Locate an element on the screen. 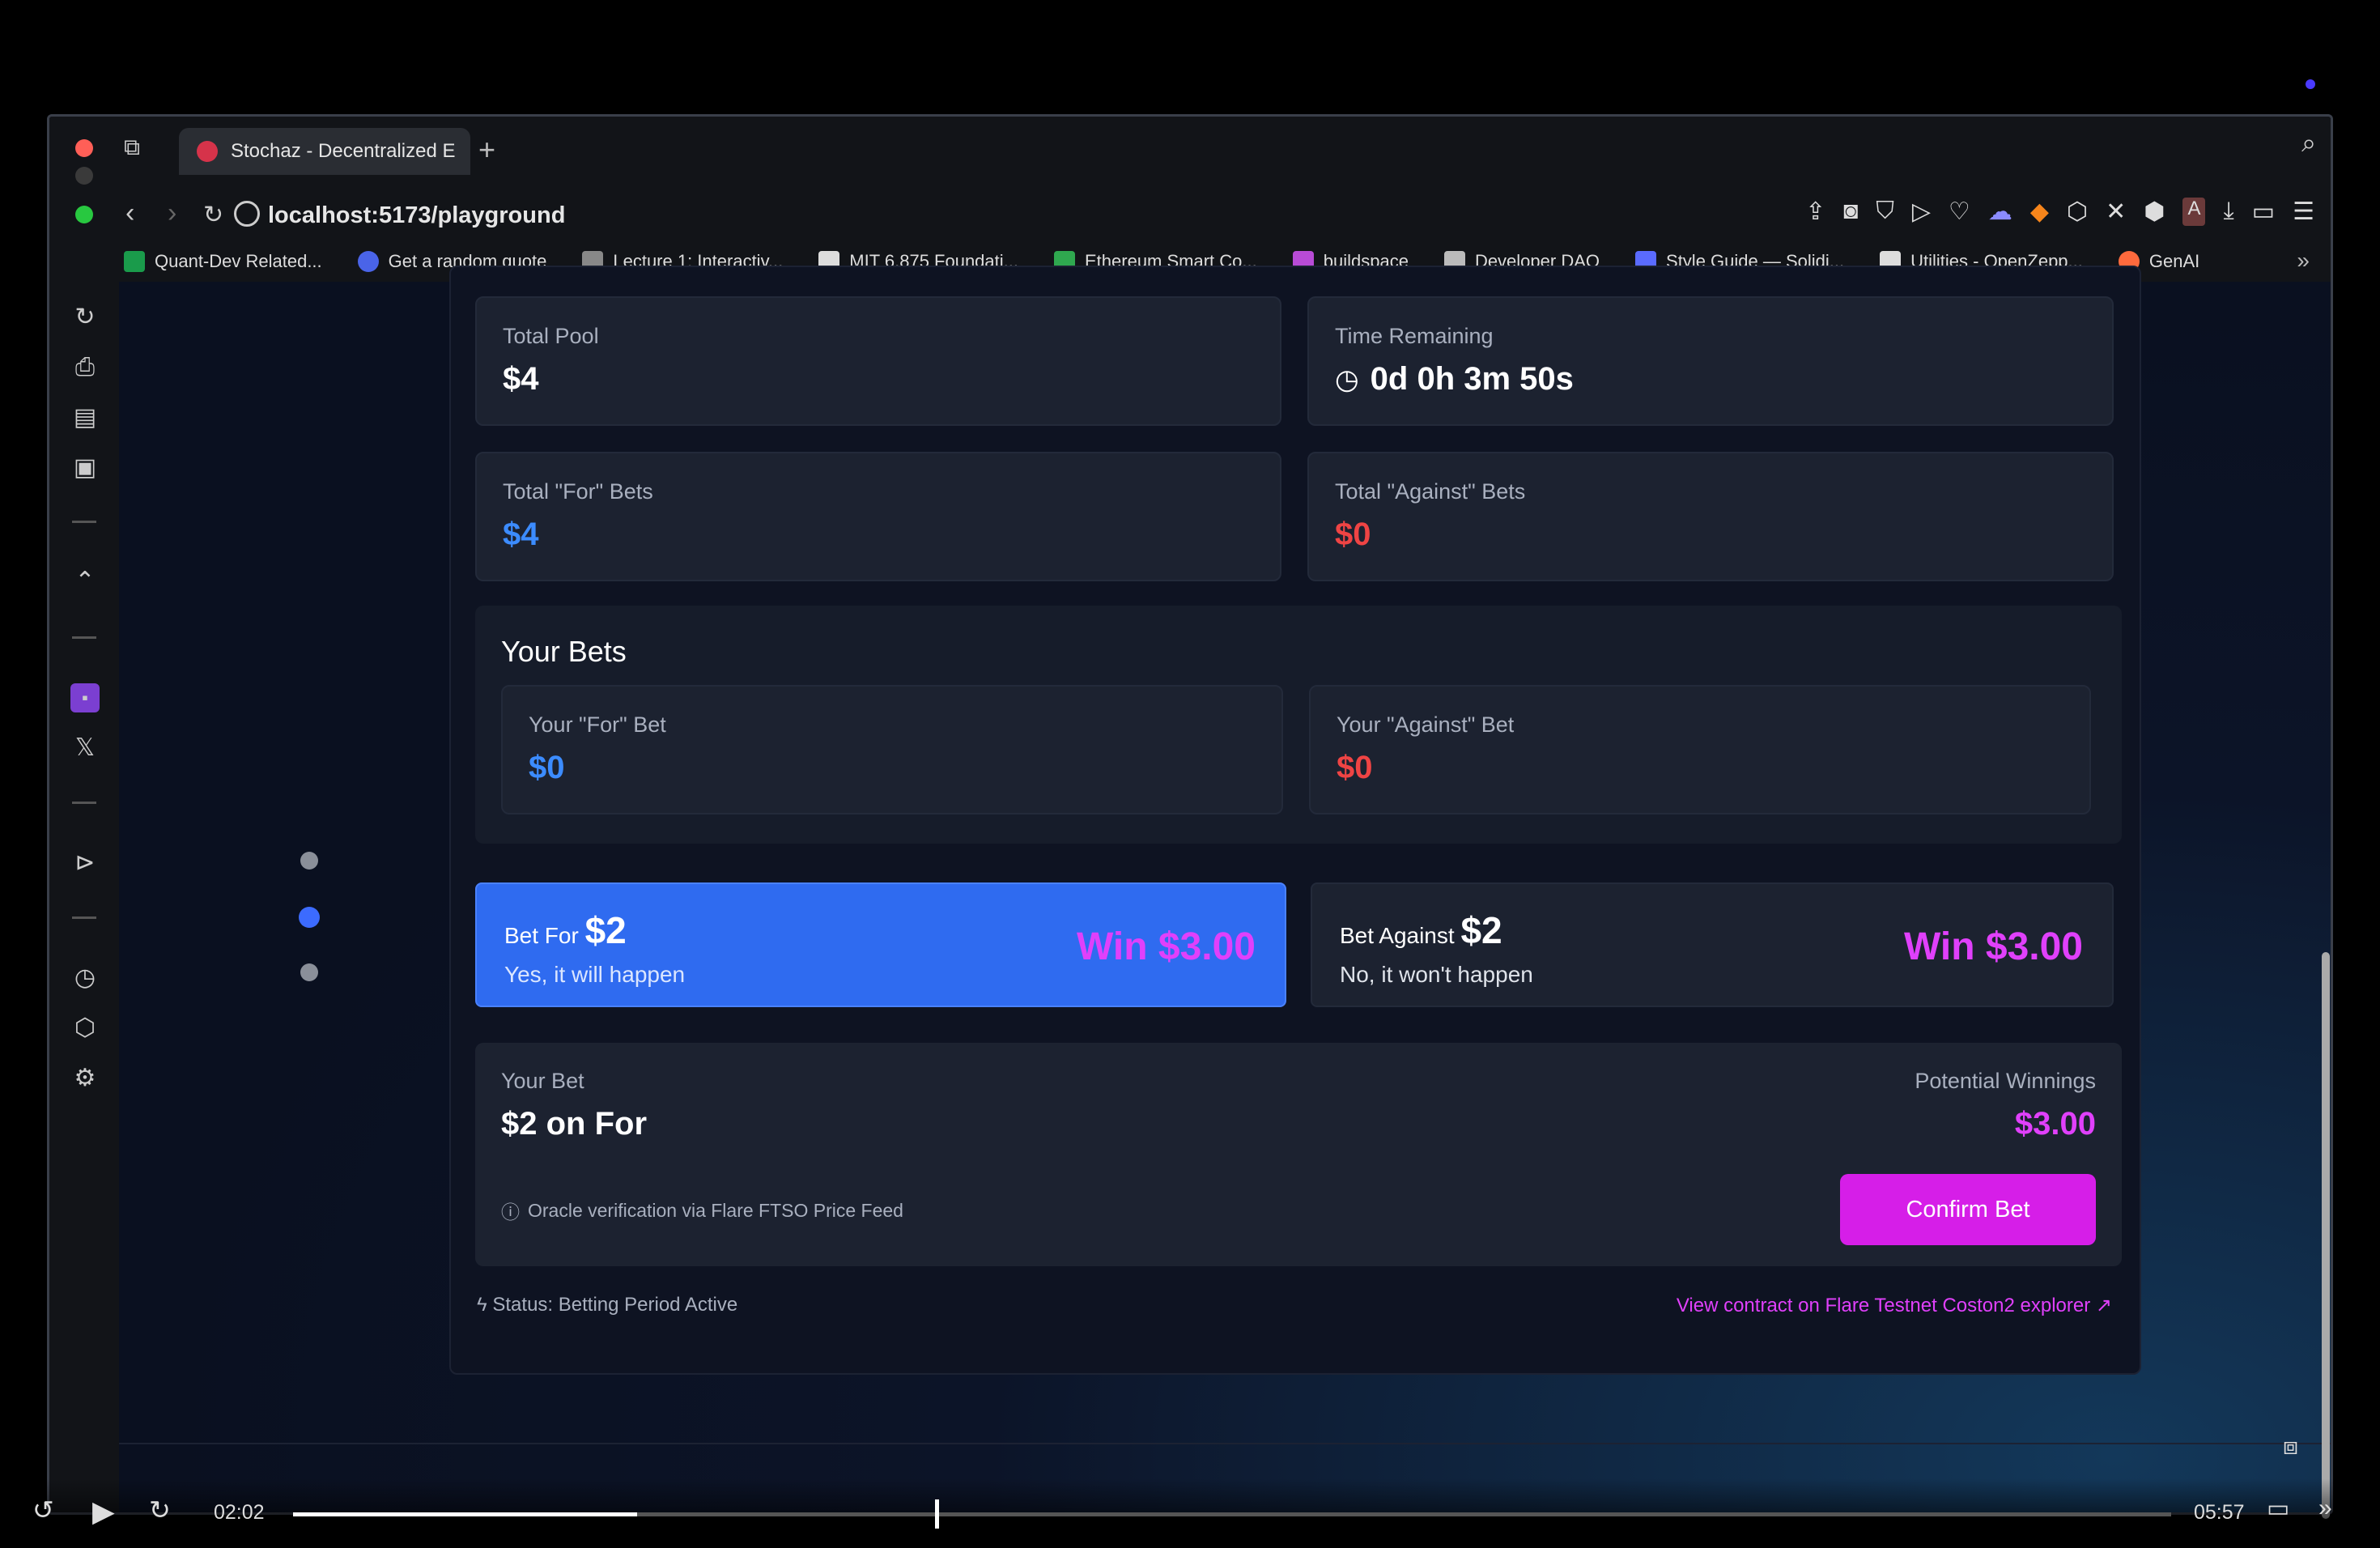 The image size is (2380, 1548). captions-icon: ⧈ is located at coordinates (2290, 1447).